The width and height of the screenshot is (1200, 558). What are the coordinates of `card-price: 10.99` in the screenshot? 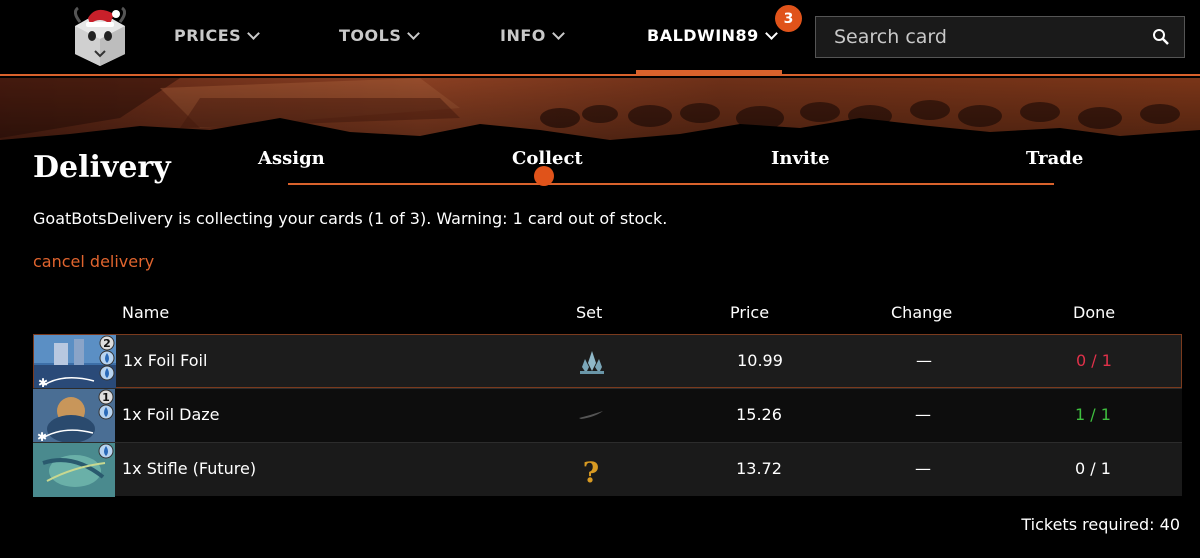 It's located at (760, 360).